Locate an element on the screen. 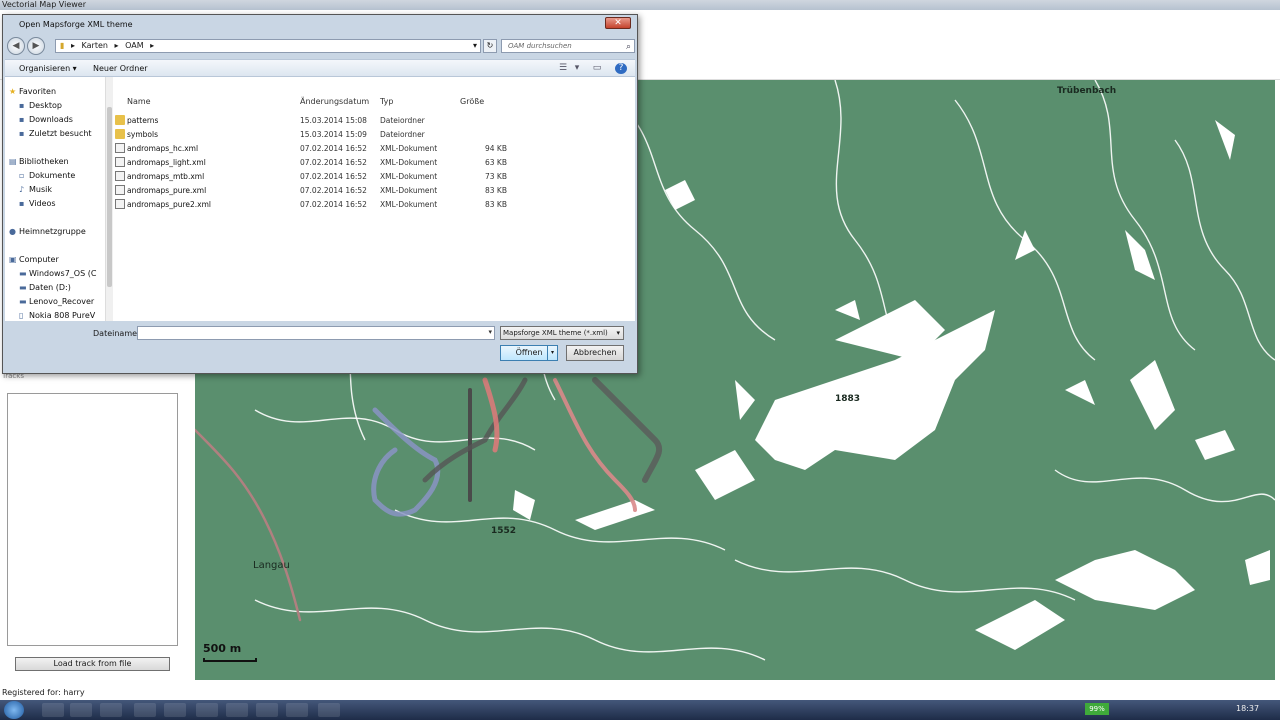 The height and width of the screenshot is (720, 1280). forward-button: ▶ is located at coordinates (36, 46).